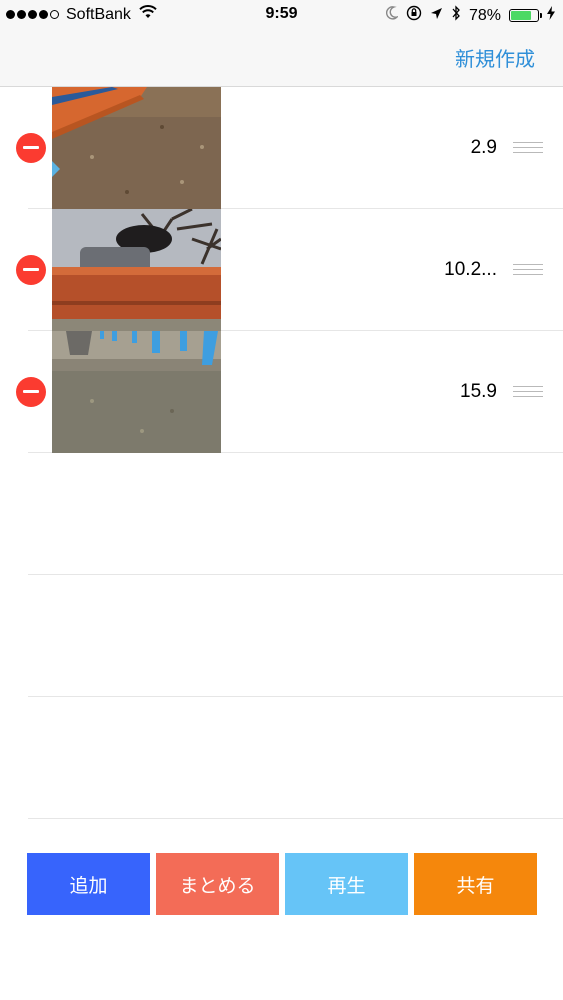 The height and width of the screenshot is (1000, 563). Describe the element at coordinates (541, 15) in the screenshot. I see `battery-tip` at that location.